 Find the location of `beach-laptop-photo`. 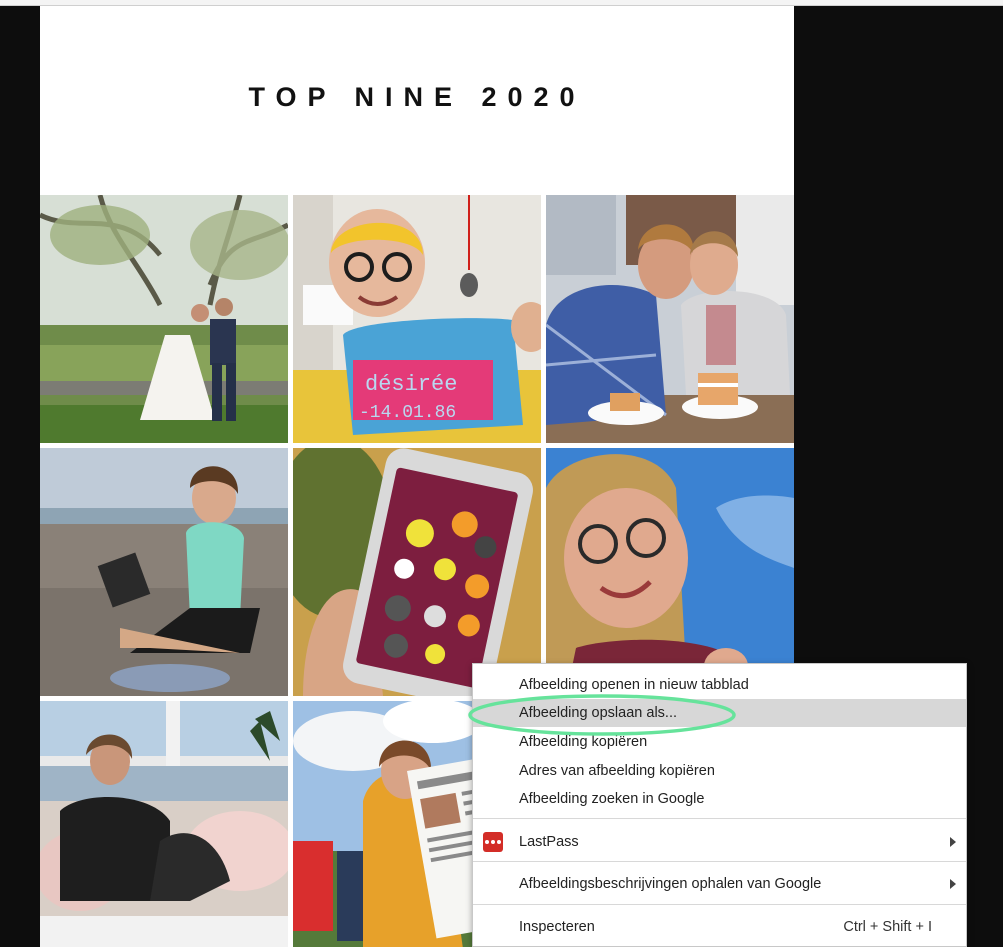

beach-laptop-photo is located at coordinates (164, 572).